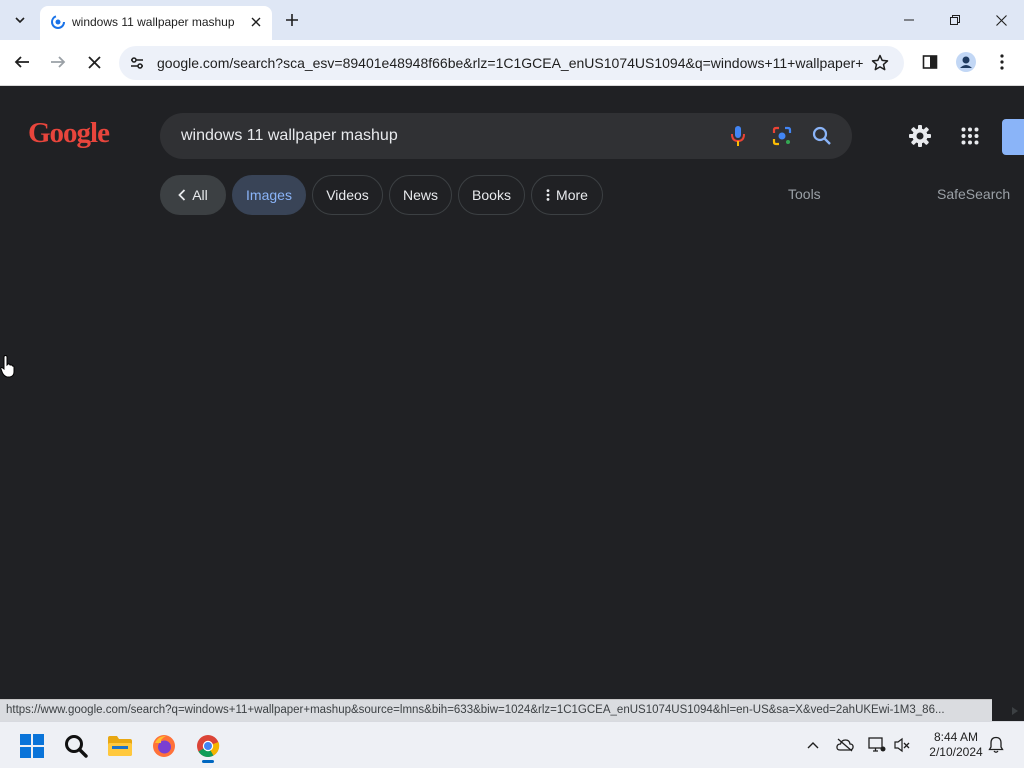 Image resolution: width=1024 pixels, height=768 pixels. I want to click on chevron-down-icon, so click(20, 20).